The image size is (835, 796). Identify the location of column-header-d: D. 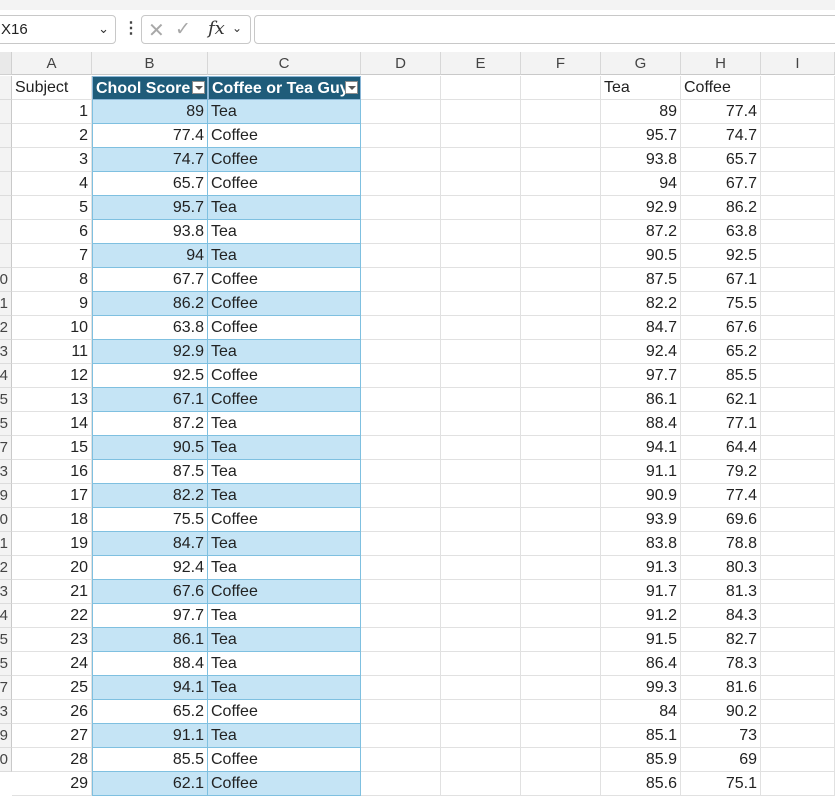
(401, 63).